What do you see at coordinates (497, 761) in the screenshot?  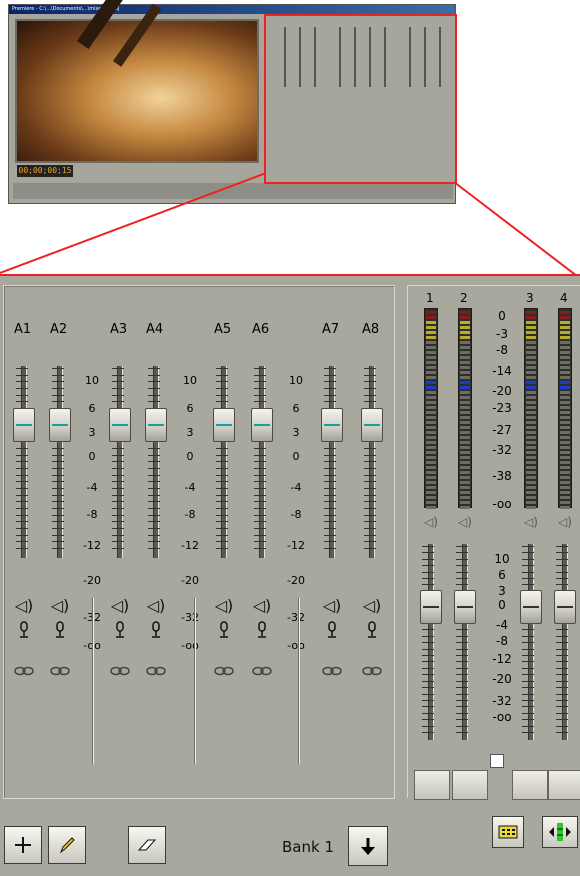 I see `link-toggle-square` at bounding box center [497, 761].